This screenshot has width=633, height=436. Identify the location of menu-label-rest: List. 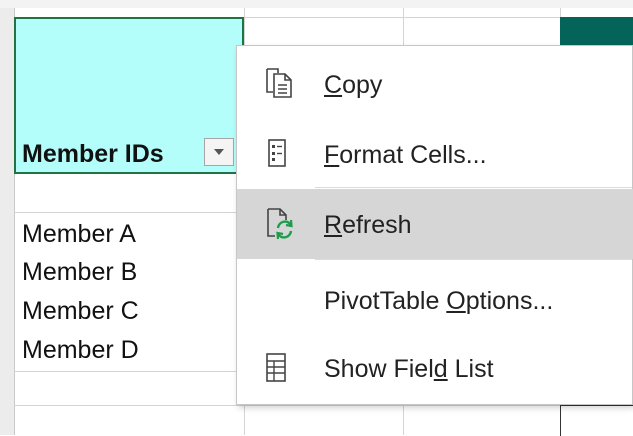
(470, 369).